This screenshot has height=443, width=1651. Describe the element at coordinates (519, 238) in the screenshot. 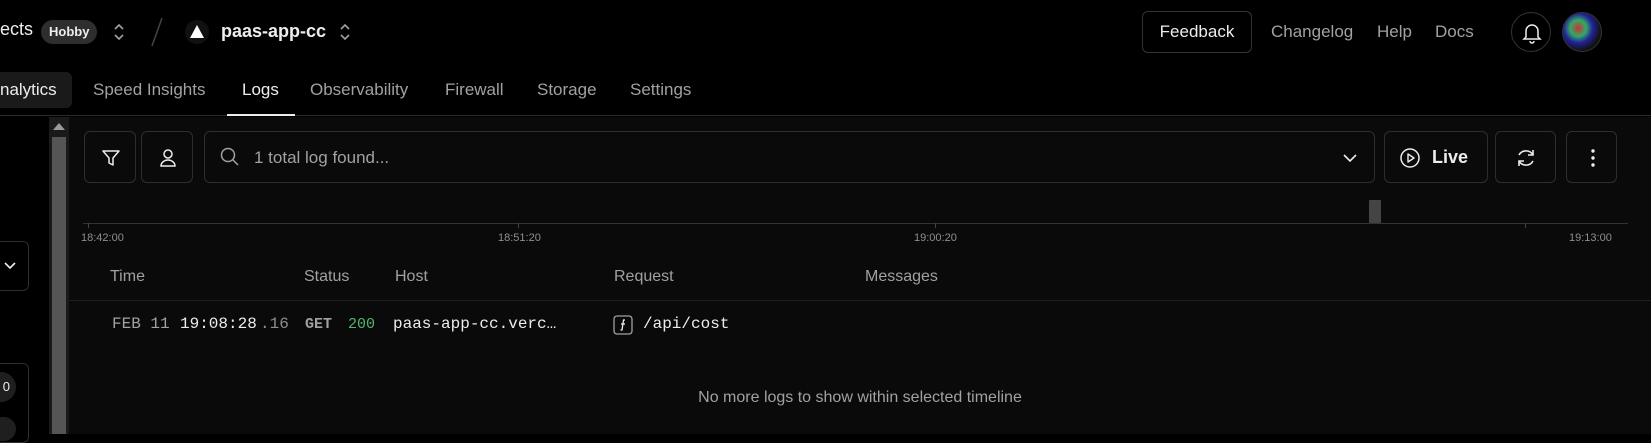

I see `timeline-tick-label: 18:51:20` at that location.